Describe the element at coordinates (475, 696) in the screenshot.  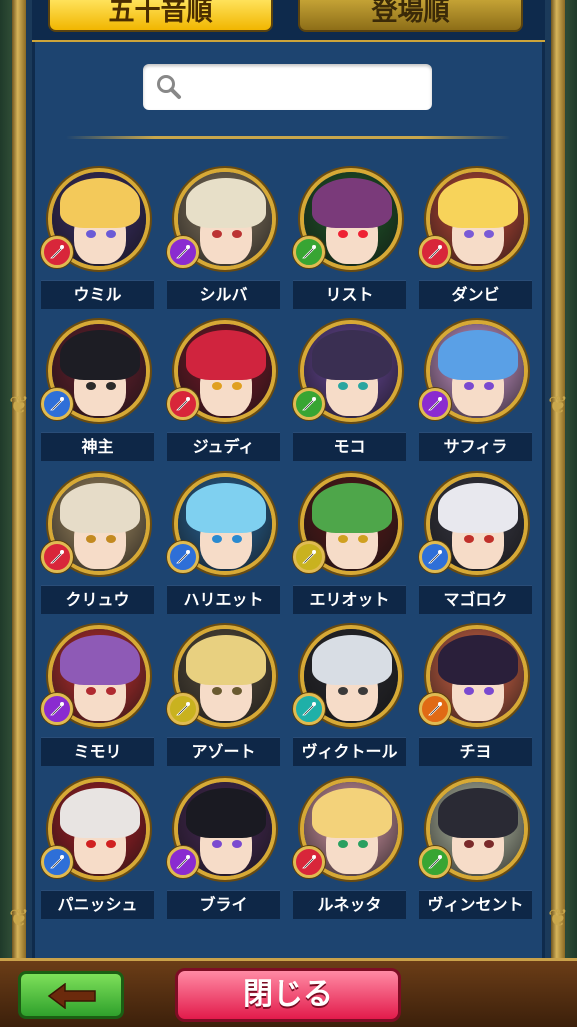
I see `character-card: チヨ` at that location.